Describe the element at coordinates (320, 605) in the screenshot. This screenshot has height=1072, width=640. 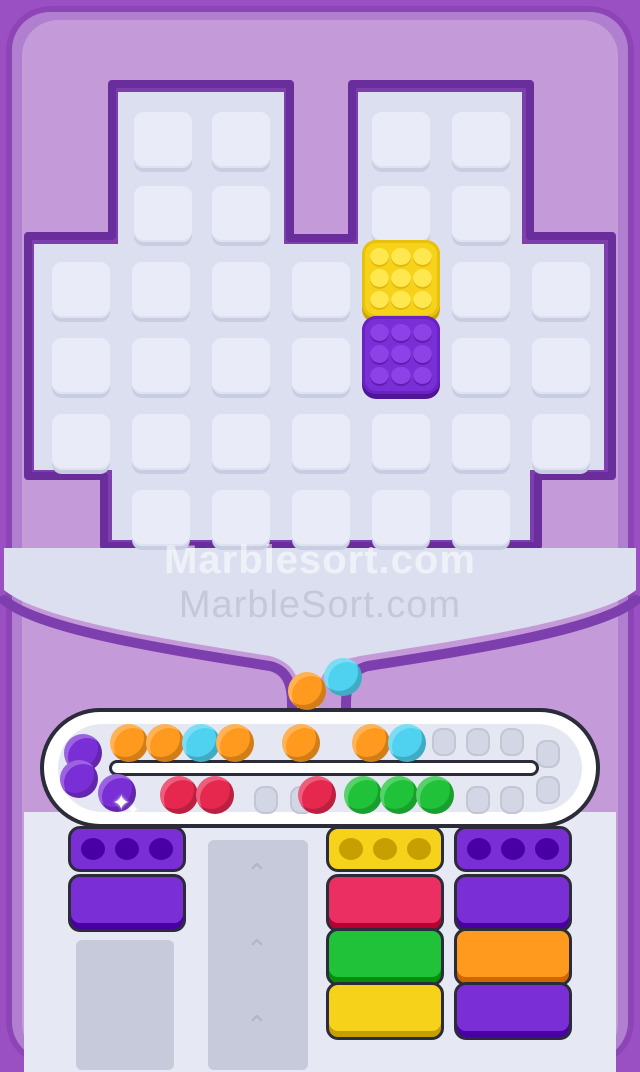
I see `watermark-secondary: MarbleSort.com` at that location.